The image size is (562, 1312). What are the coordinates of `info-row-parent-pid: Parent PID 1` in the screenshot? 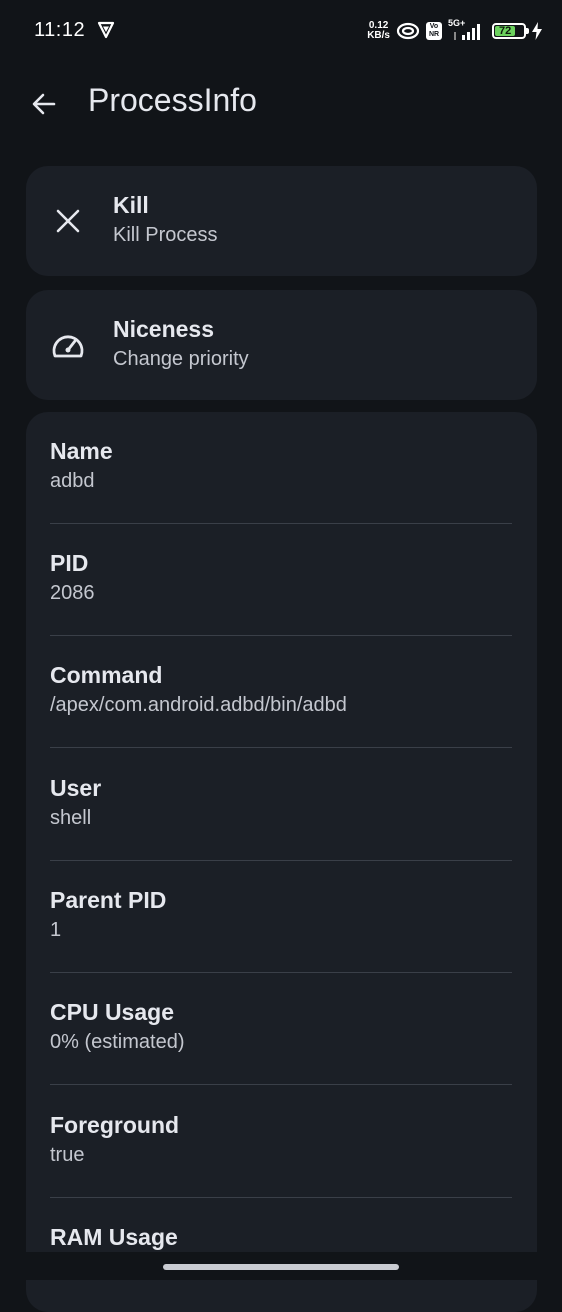 It's located at (281, 917).